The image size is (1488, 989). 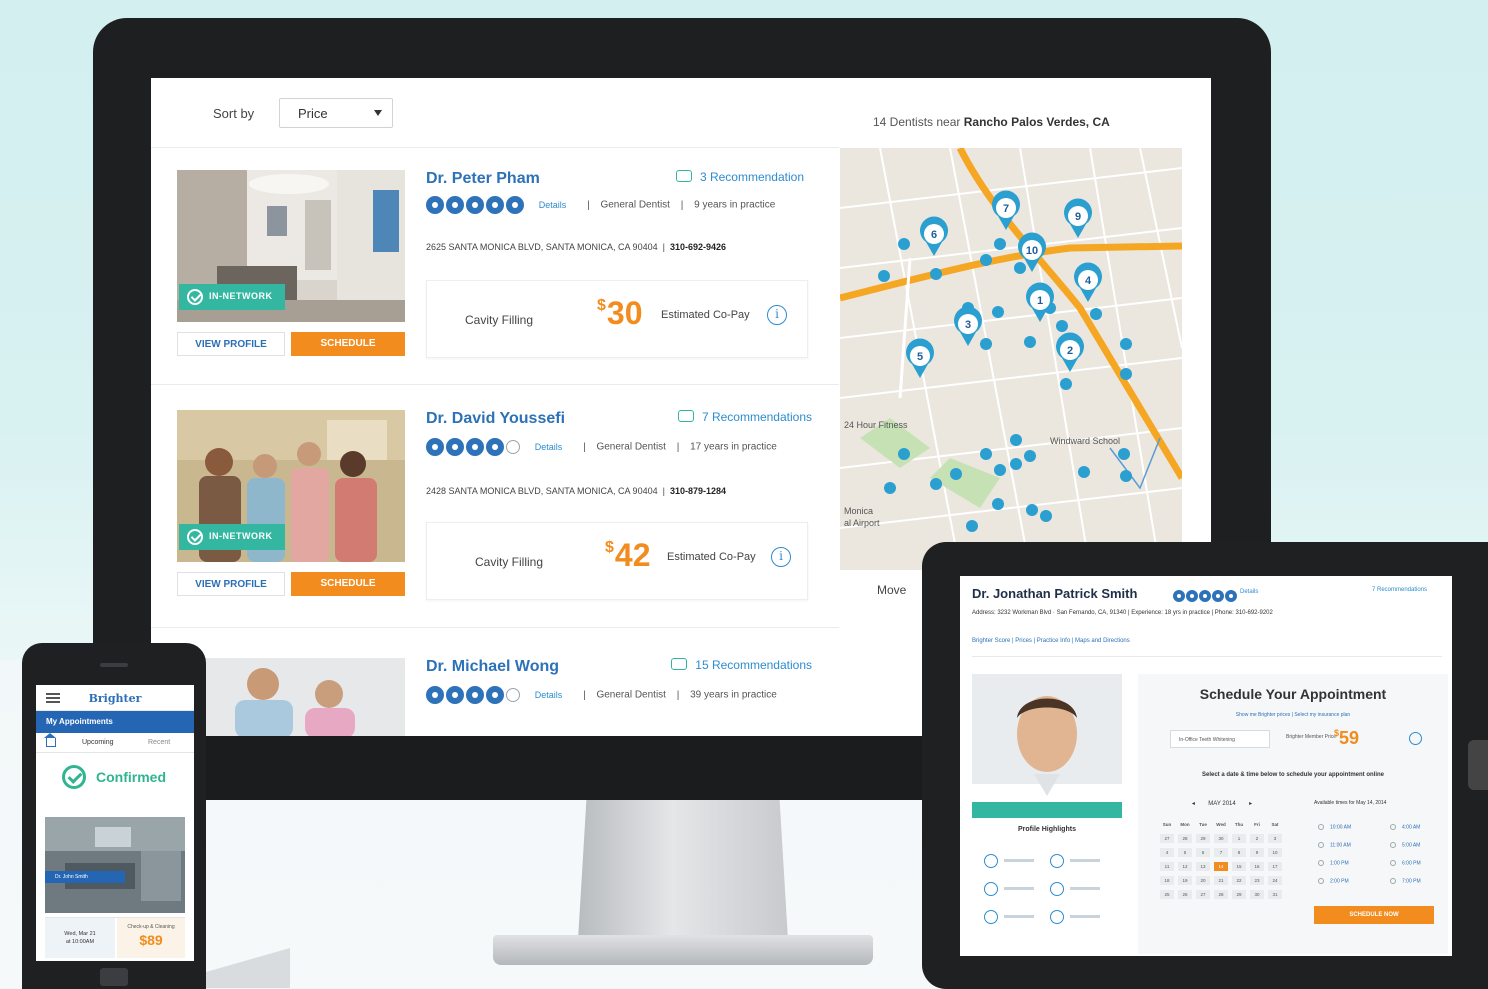 What do you see at coordinates (1275, 880) in the screenshot?
I see `calendar-day: 24` at bounding box center [1275, 880].